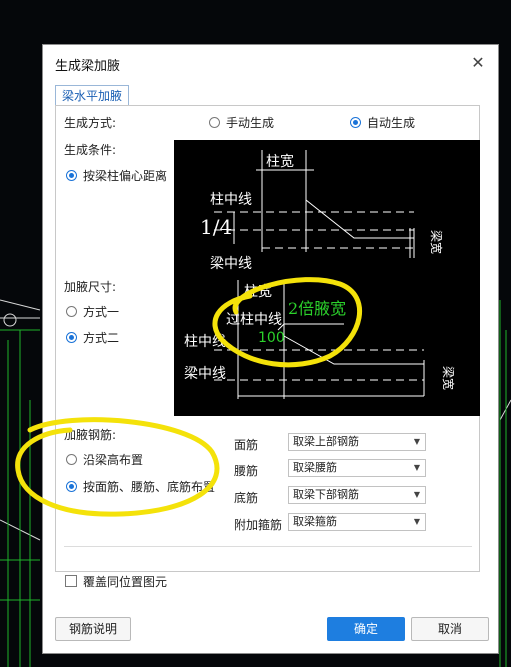  What do you see at coordinates (117, 467) in the screenshot?
I see `annotation-circle-haunch-rebar` at bounding box center [117, 467].